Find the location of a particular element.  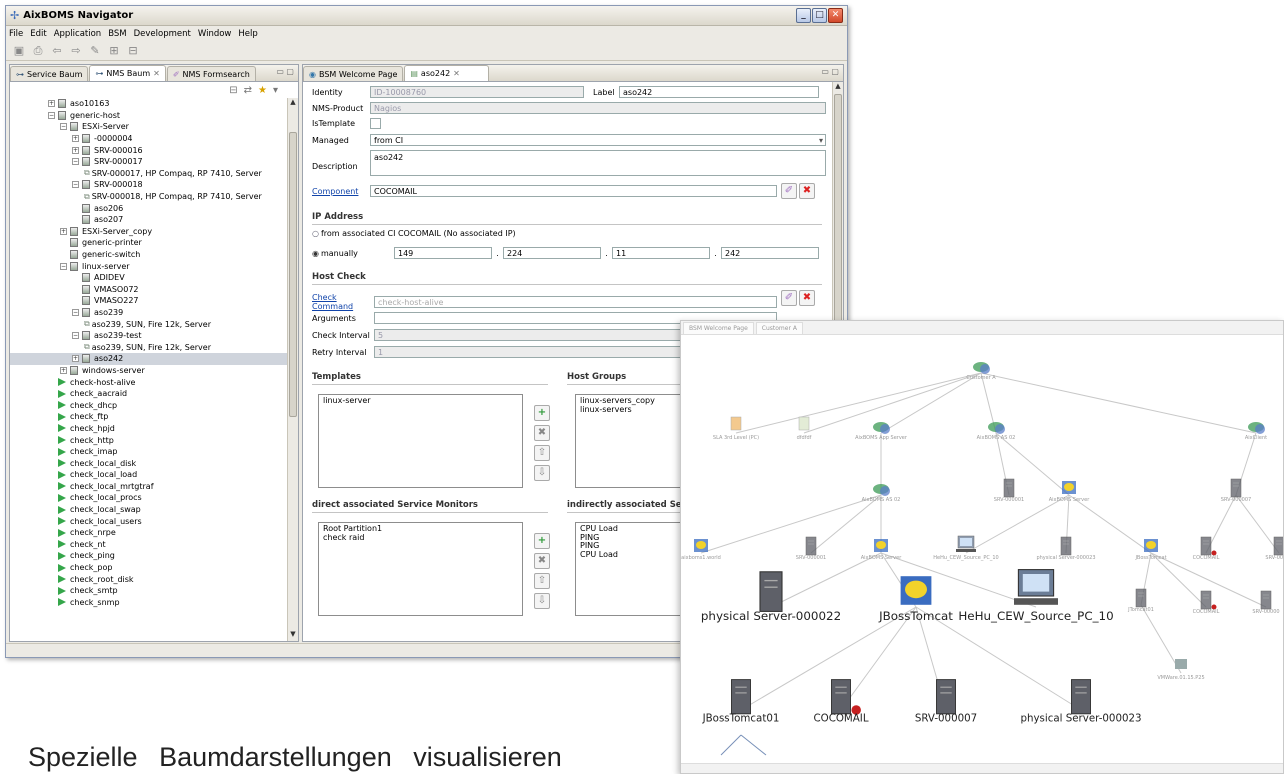

graph-node-server: SRV-00000 is located at coordinates (1274, 548).